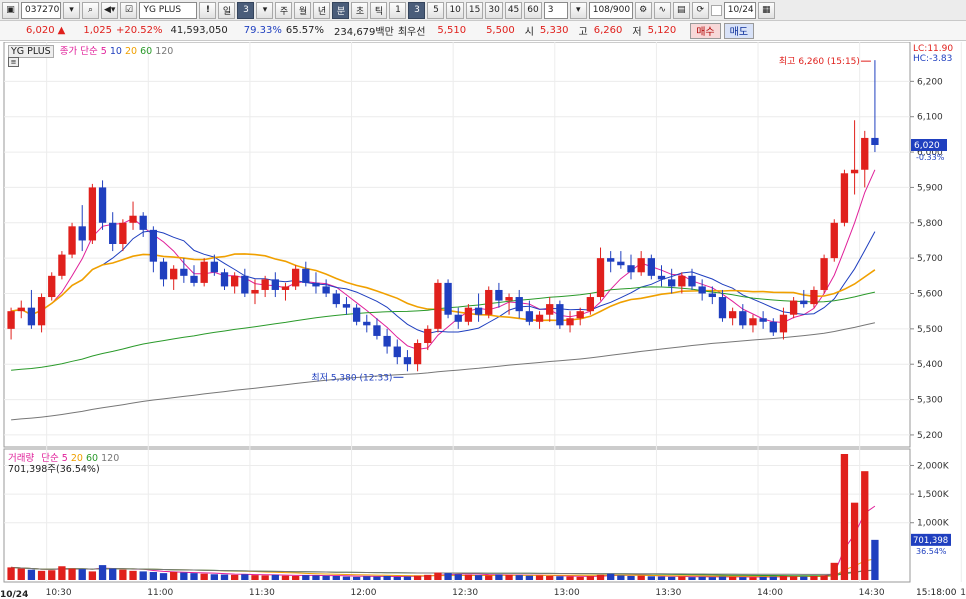 This screenshot has height=599, width=966. Describe the element at coordinates (700, 10) in the screenshot. I see `refresh-icon: ⟳` at that location.